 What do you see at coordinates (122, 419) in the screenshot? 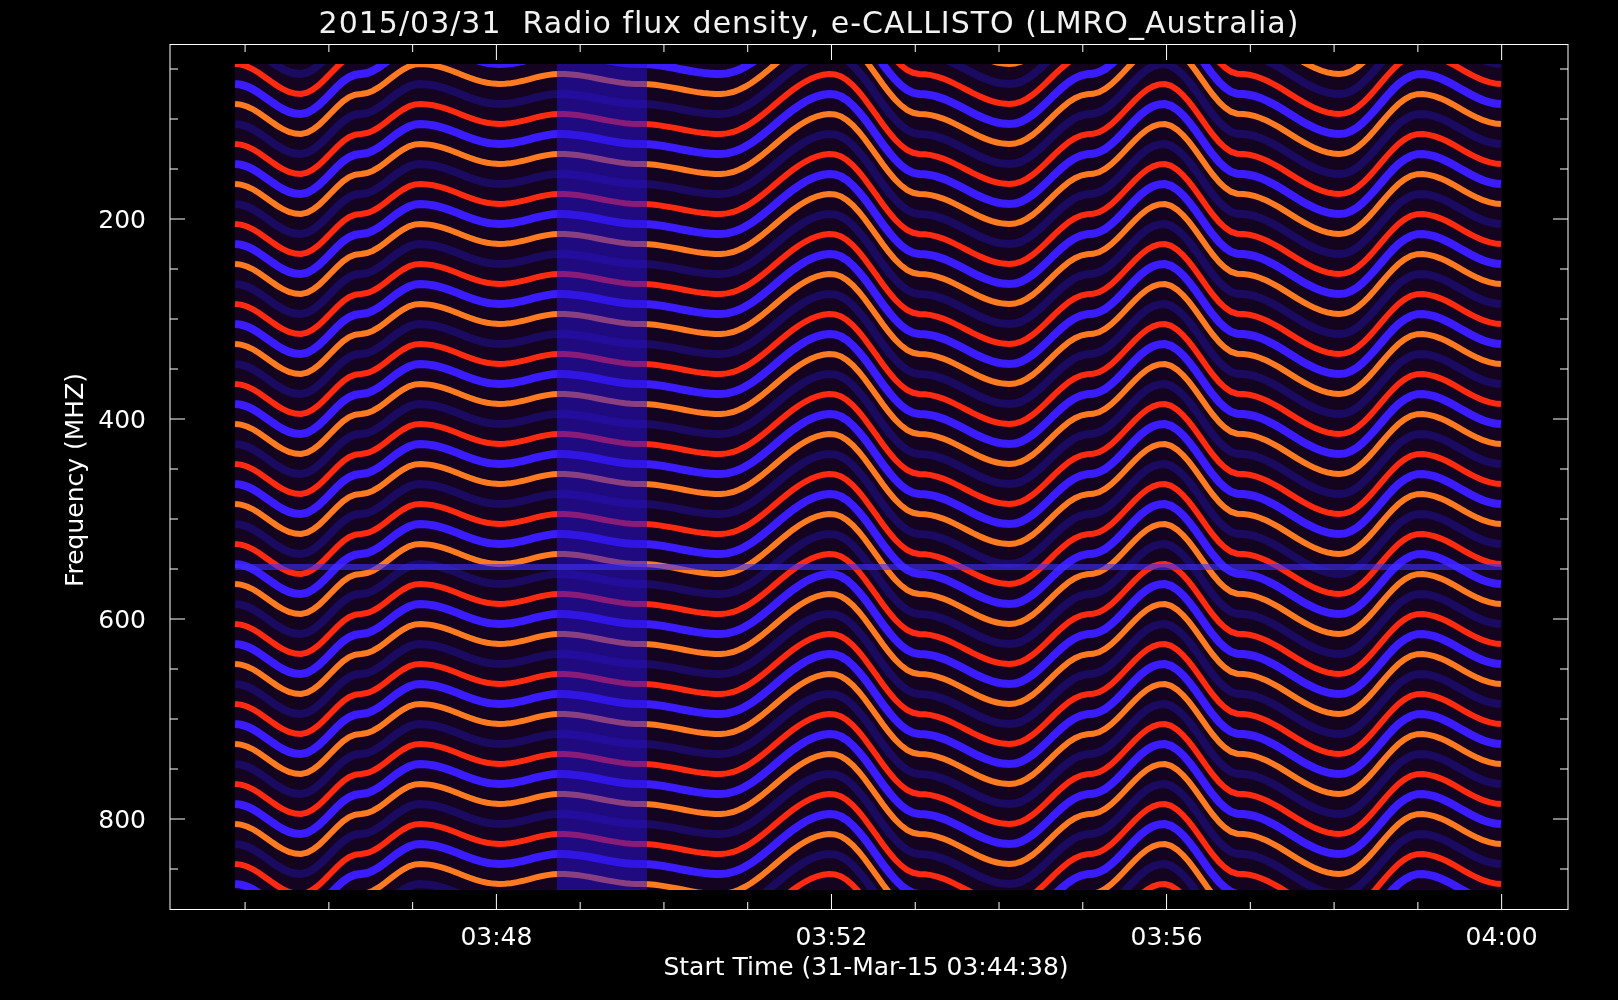
I see `tick-label: 400` at bounding box center [122, 419].